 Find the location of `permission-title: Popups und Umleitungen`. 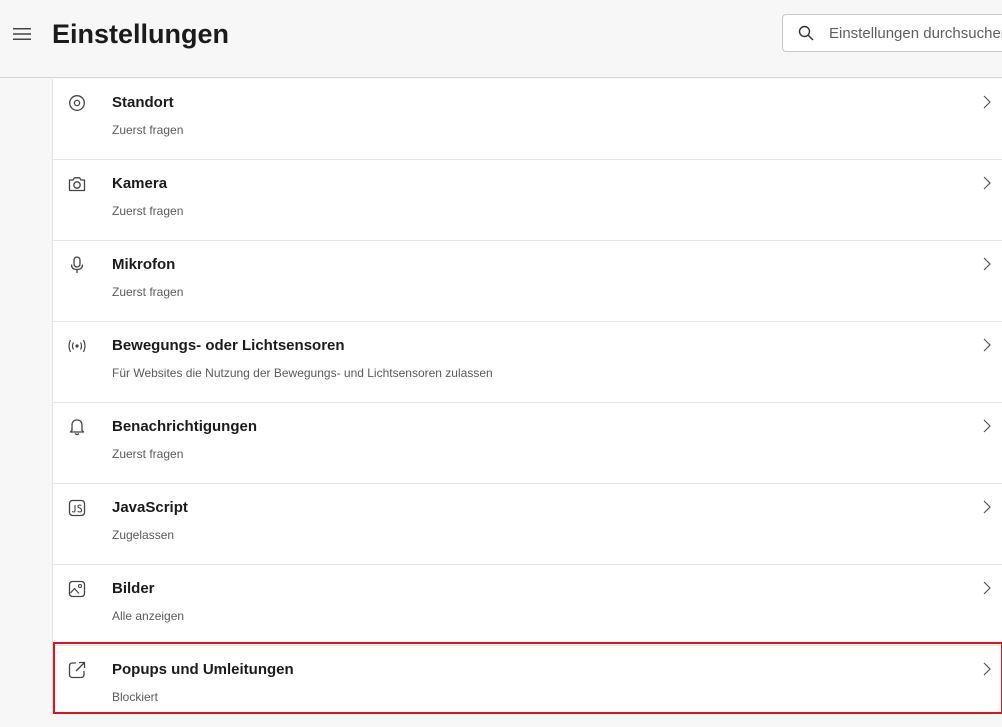

permission-title: Popups und Umleitungen is located at coordinates (203, 669).